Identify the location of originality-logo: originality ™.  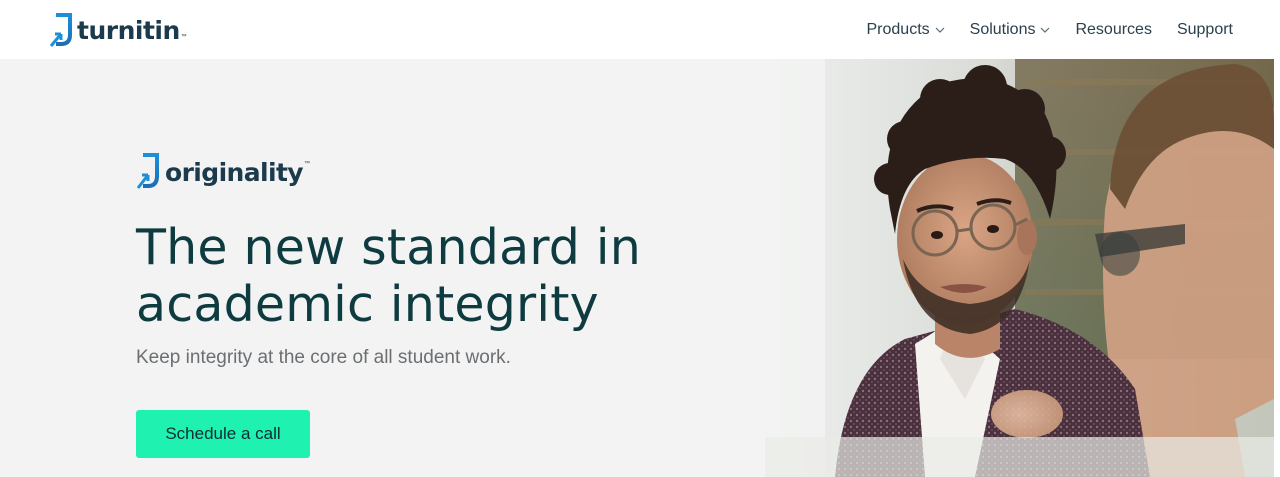
(223, 172).